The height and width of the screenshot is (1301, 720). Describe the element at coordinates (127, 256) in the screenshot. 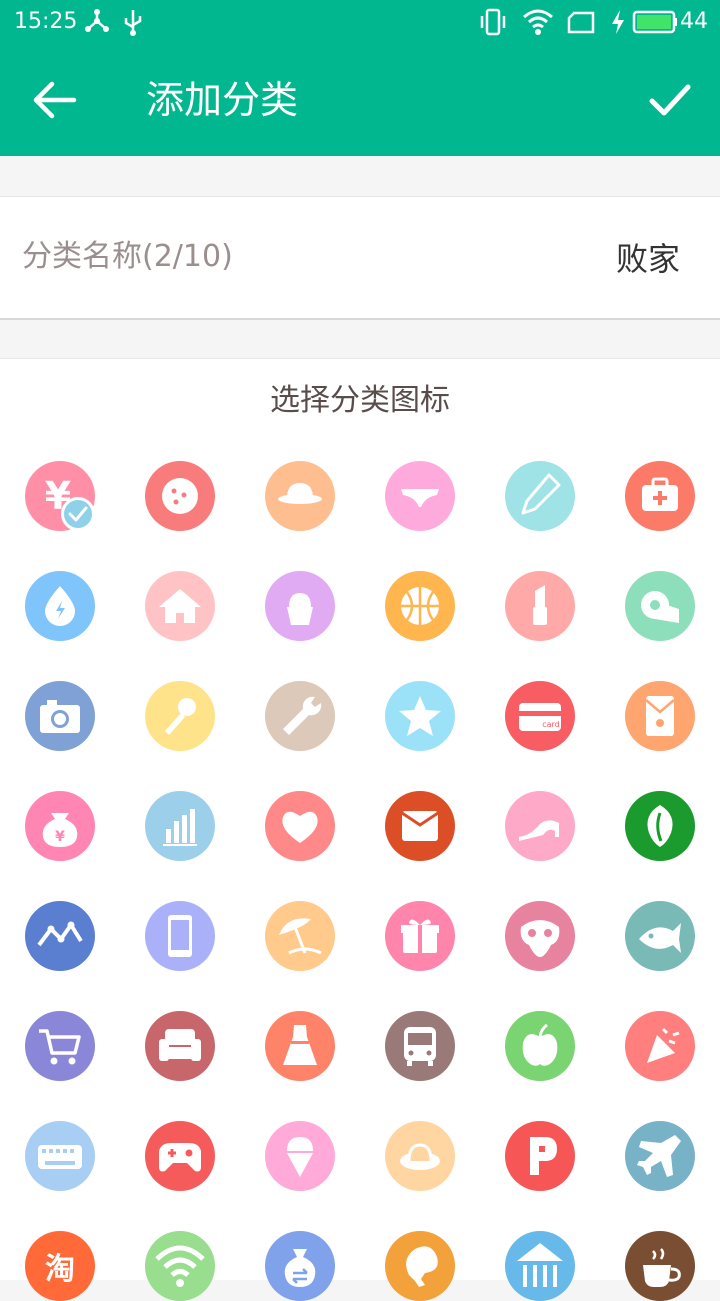

I see `category-name-label: 分类名称(2/10)` at that location.